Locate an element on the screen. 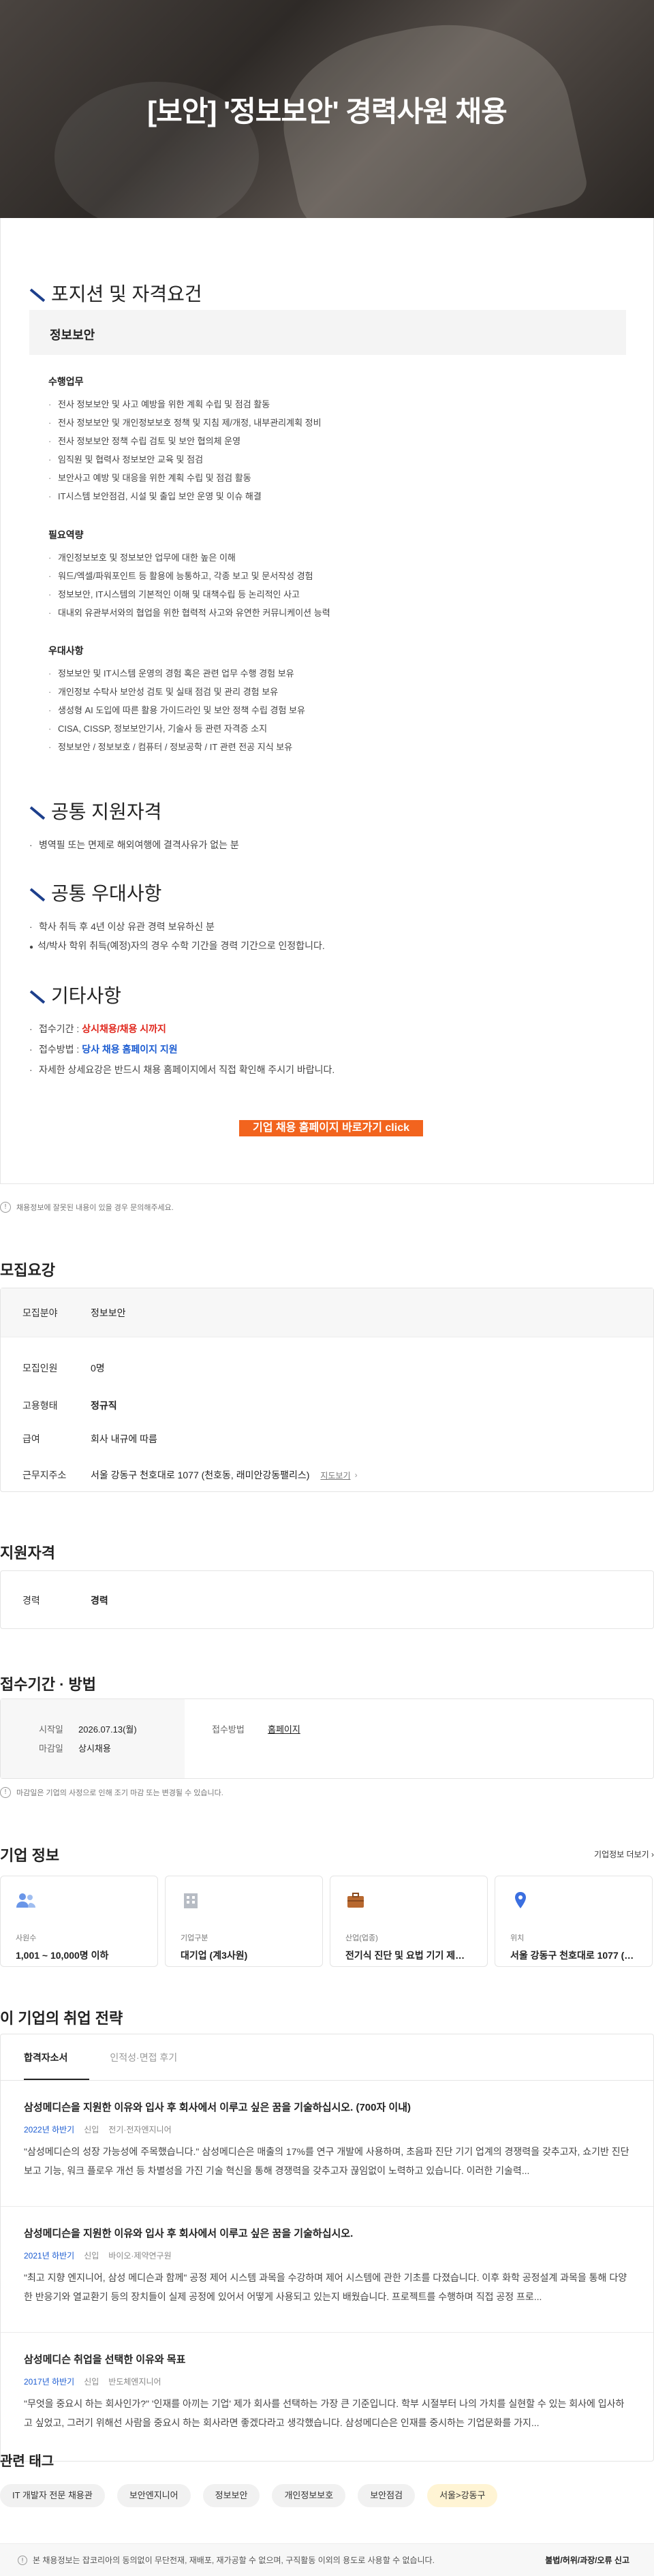  period-title: 접수기간 · 방법 is located at coordinates (48, 1684).